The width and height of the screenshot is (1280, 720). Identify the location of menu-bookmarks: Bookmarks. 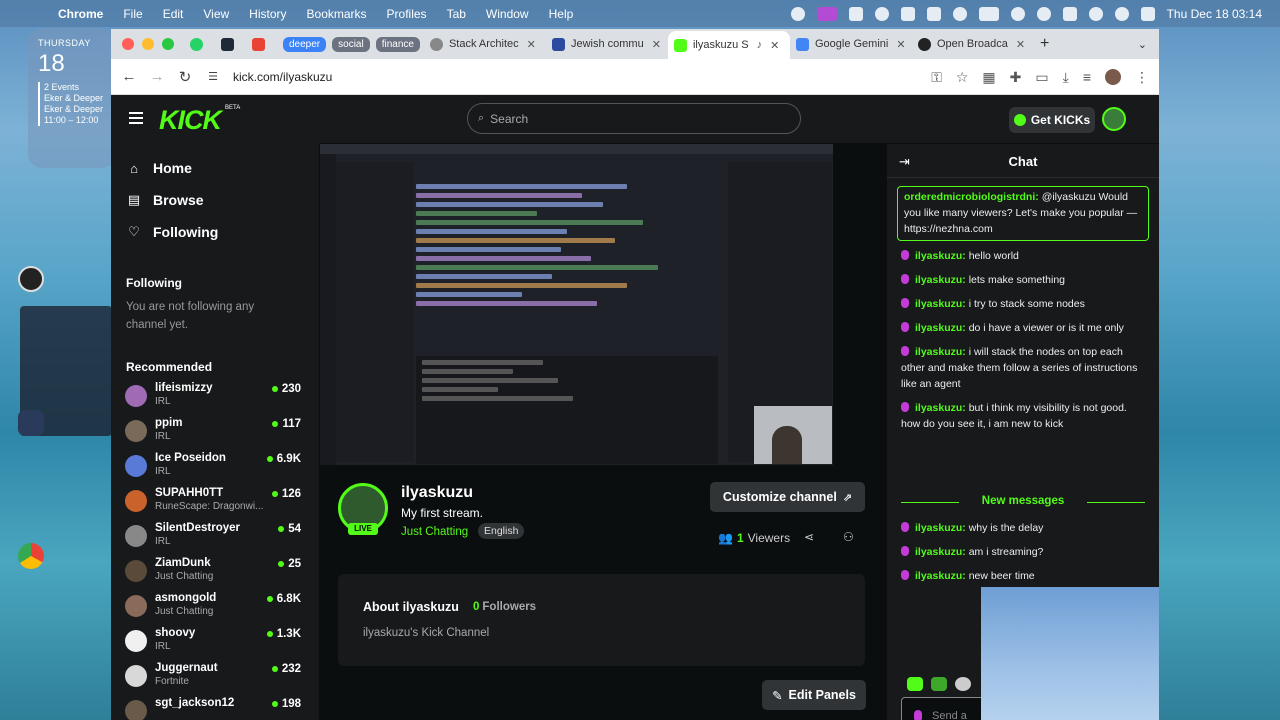
(337, 14).